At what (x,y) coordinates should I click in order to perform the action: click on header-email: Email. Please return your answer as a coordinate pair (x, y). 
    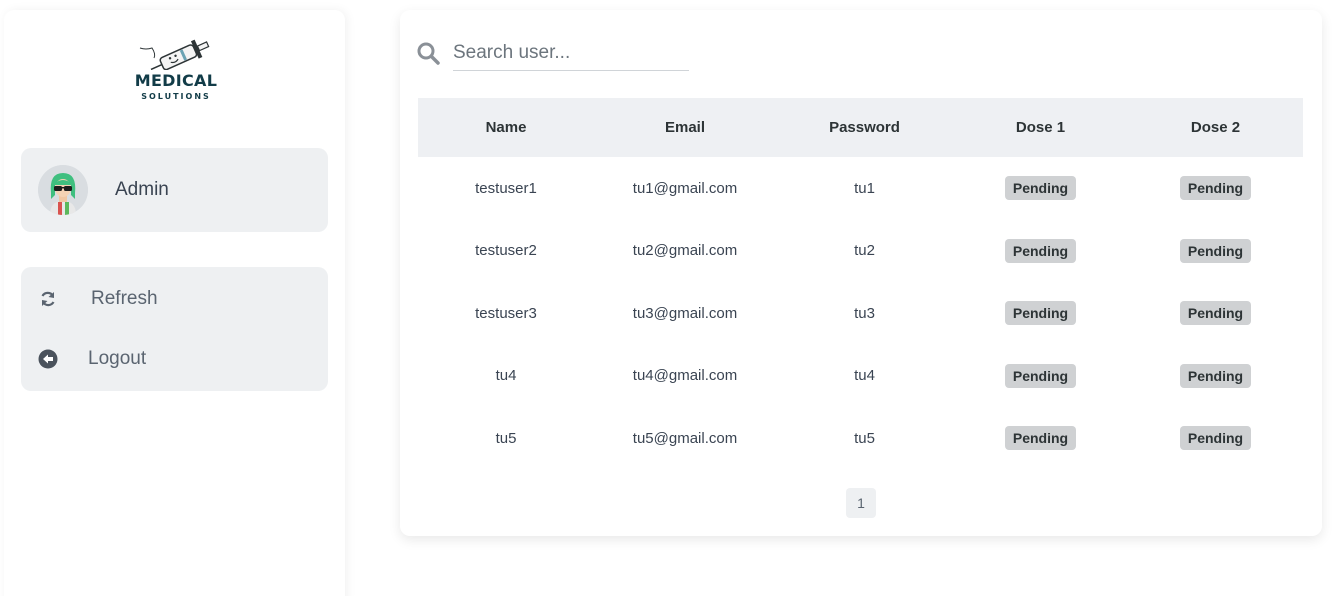
    Looking at the image, I should click on (685, 127).